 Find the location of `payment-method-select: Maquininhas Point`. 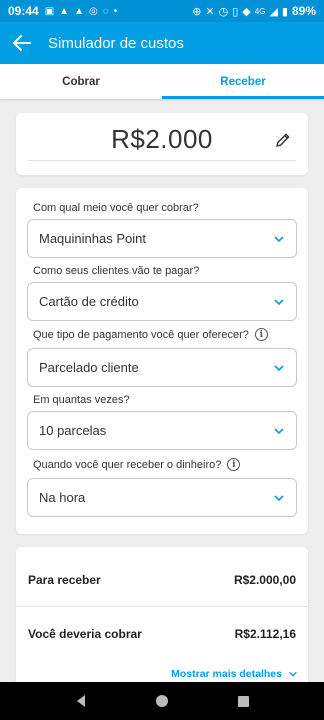

payment-method-select: Maquininhas Point is located at coordinates (162, 238).